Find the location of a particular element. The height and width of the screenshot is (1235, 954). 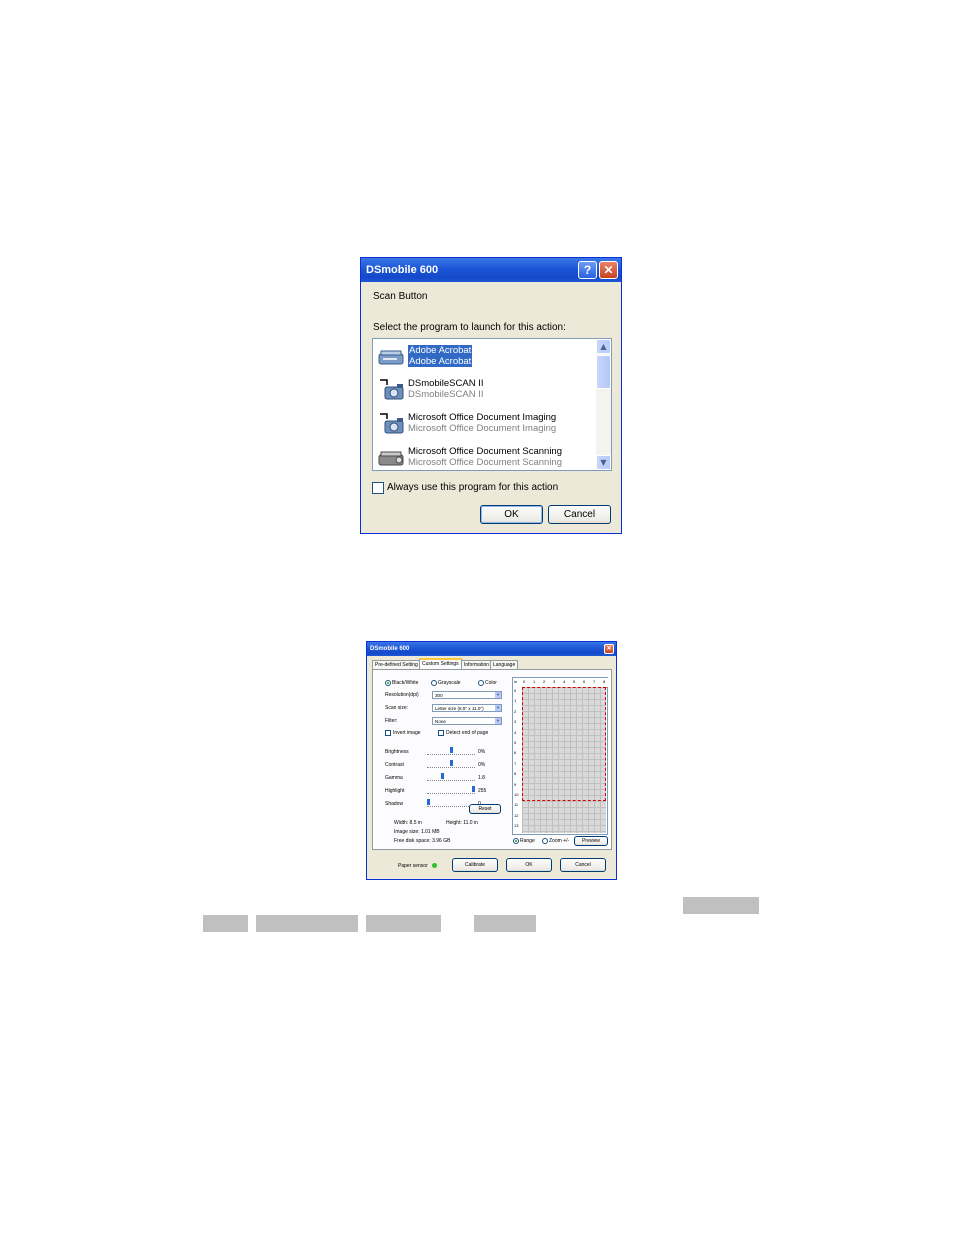

slider-label: Highlight is located at coordinates (395, 791).